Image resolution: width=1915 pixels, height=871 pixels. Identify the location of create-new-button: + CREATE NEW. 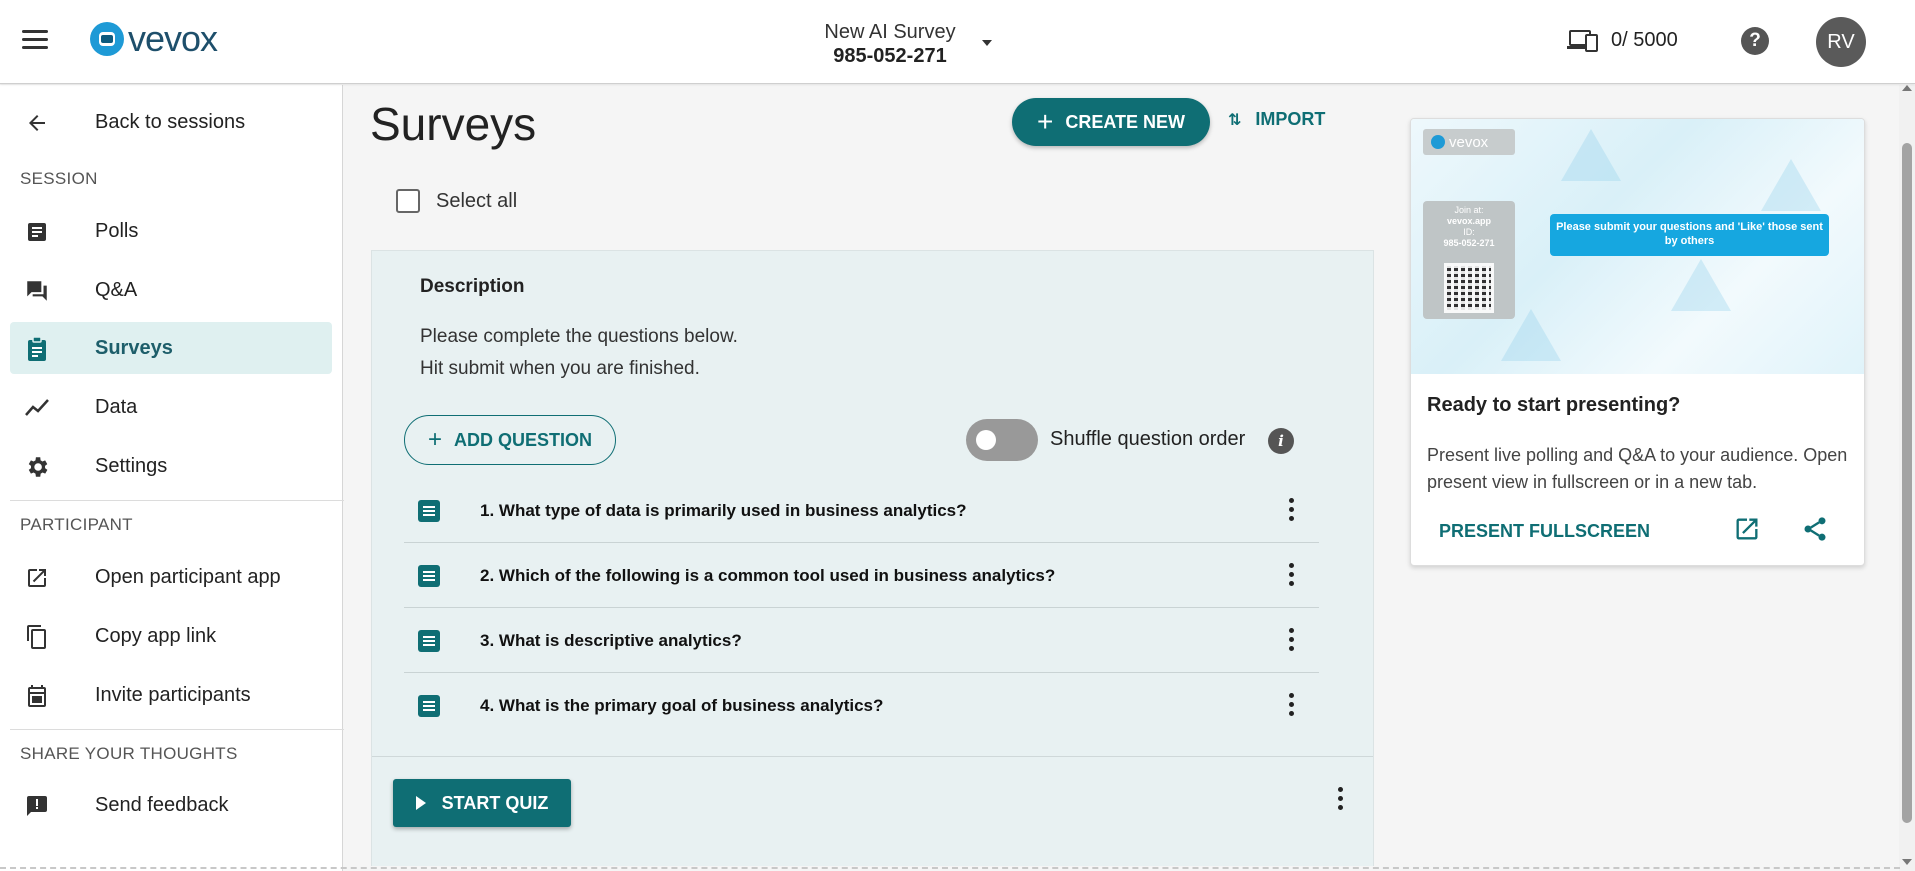
(1111, 122).